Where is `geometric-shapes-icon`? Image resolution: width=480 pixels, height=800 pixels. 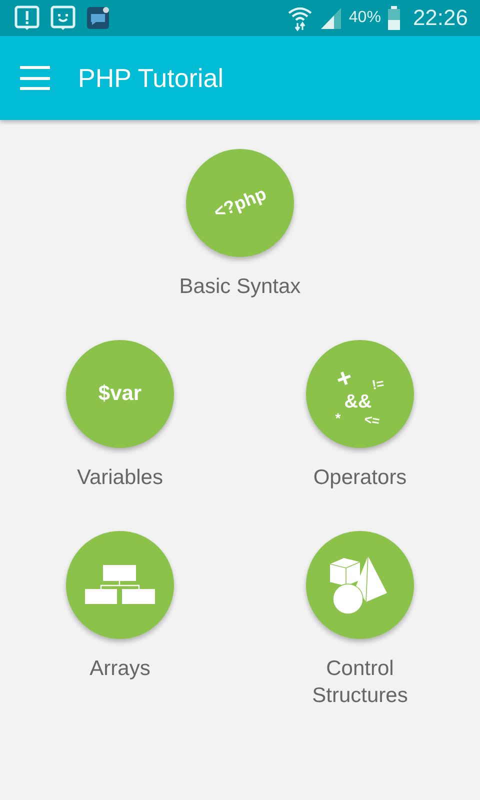
geometric-shapes-icon is located at coordinates (360, 585).